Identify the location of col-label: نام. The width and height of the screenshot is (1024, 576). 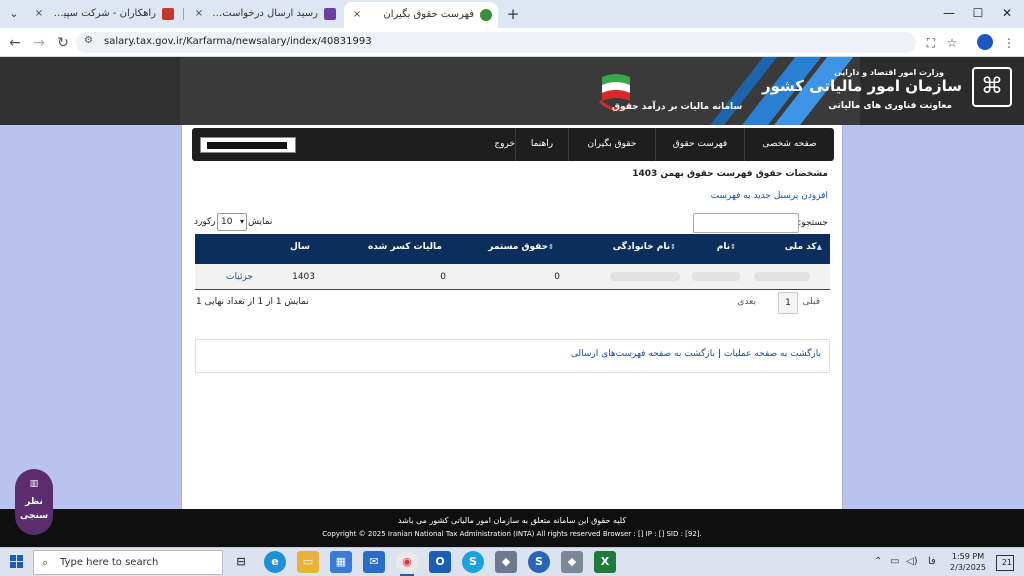
(723, 247).